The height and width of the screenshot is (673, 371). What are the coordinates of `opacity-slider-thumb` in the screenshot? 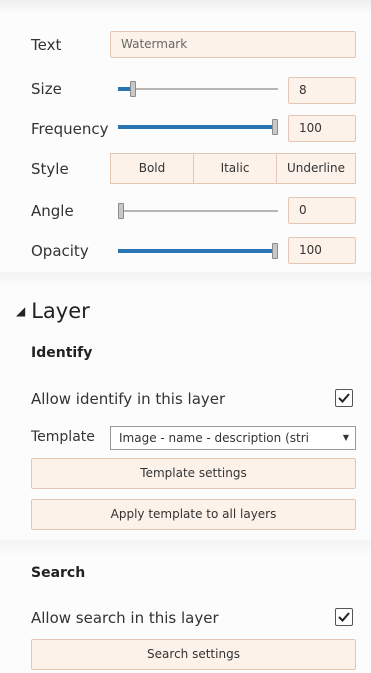 It's located at (275, 251).